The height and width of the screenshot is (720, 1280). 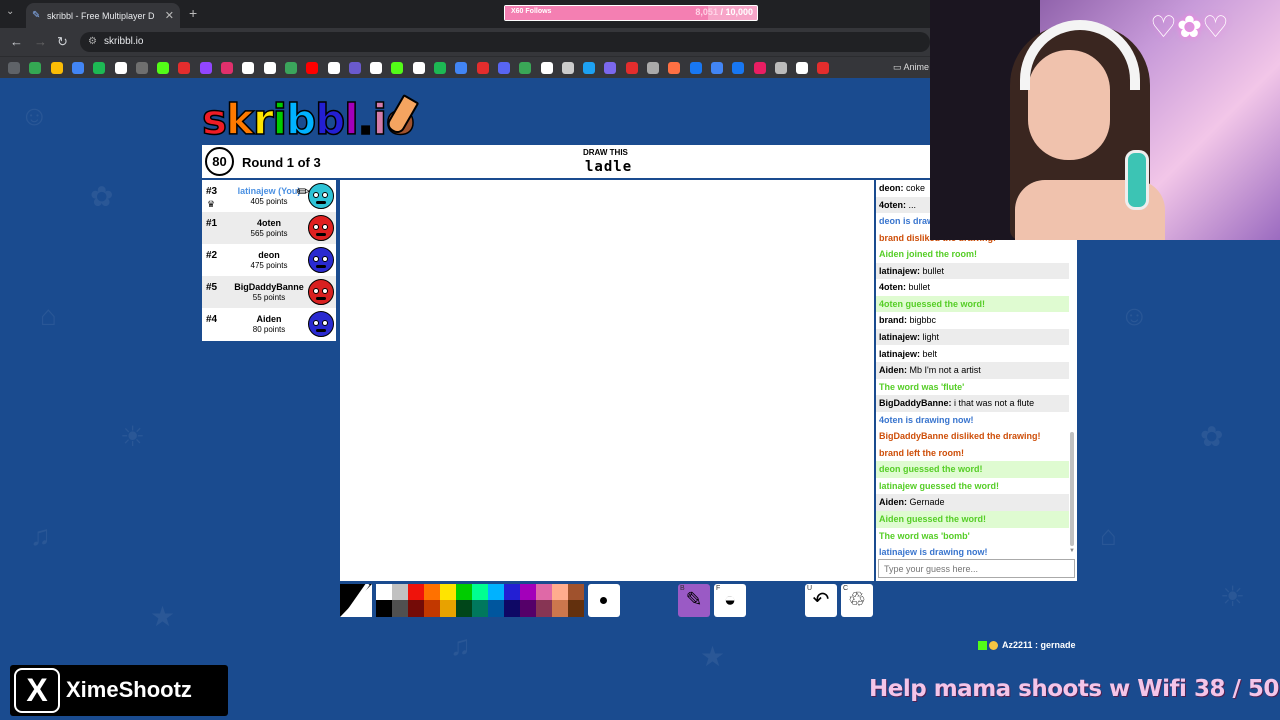 I want to click on bookmark-folder: ▭ Anime, so click(x=911, y=67).